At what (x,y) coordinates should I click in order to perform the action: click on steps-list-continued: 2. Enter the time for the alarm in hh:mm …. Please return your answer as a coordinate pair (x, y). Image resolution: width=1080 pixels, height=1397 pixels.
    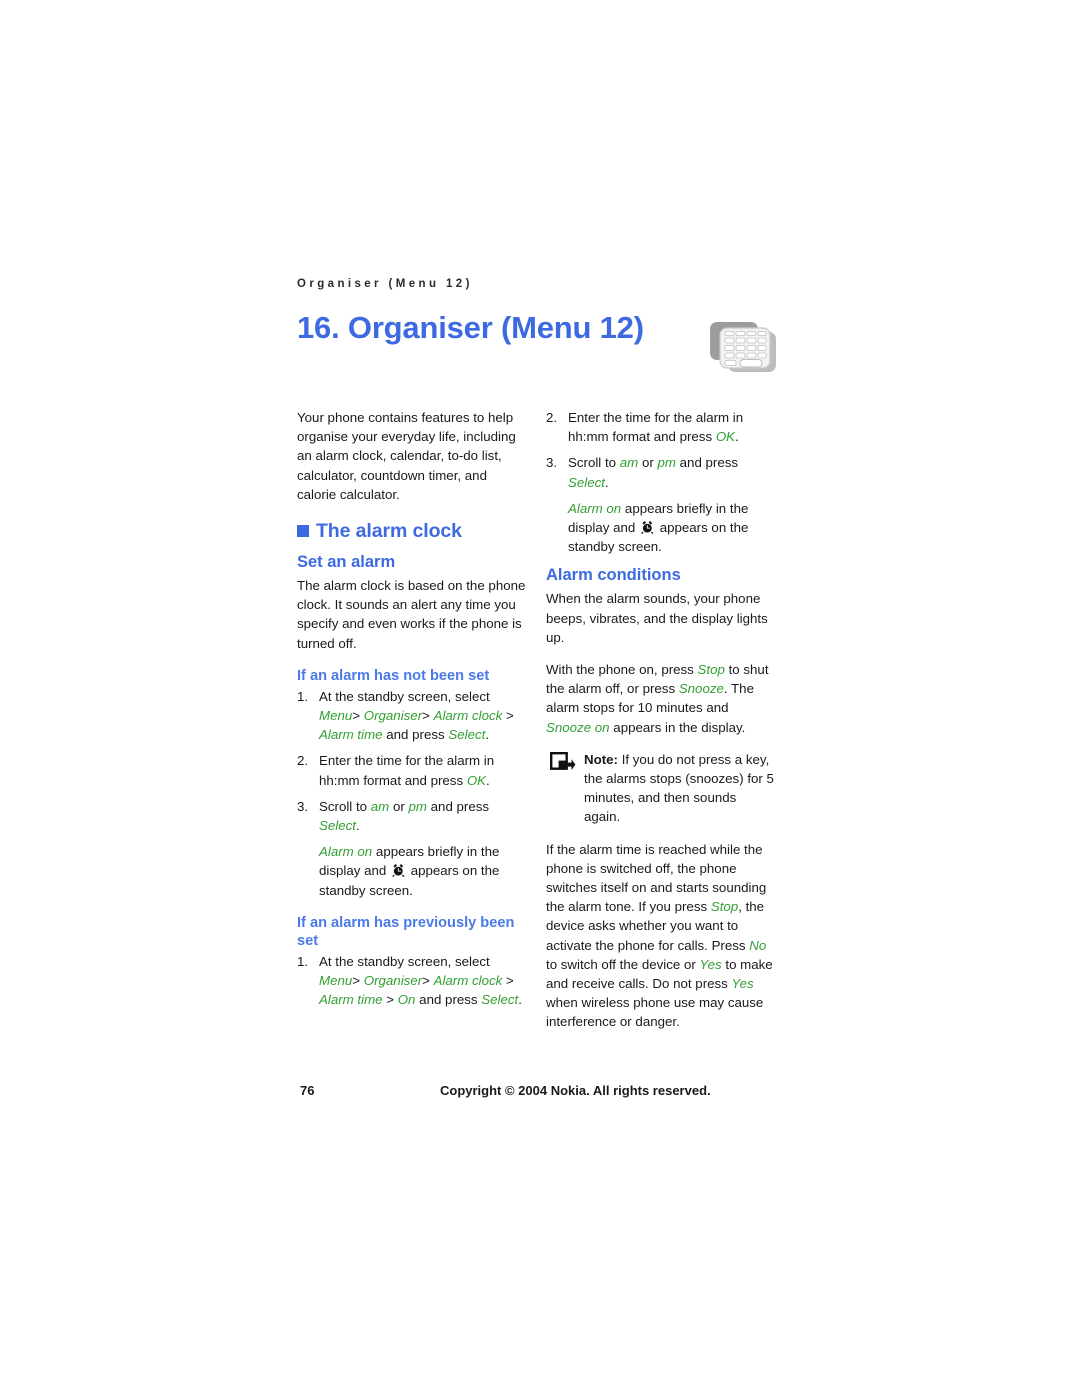
    Looking at the image, I should click on (660, 450).